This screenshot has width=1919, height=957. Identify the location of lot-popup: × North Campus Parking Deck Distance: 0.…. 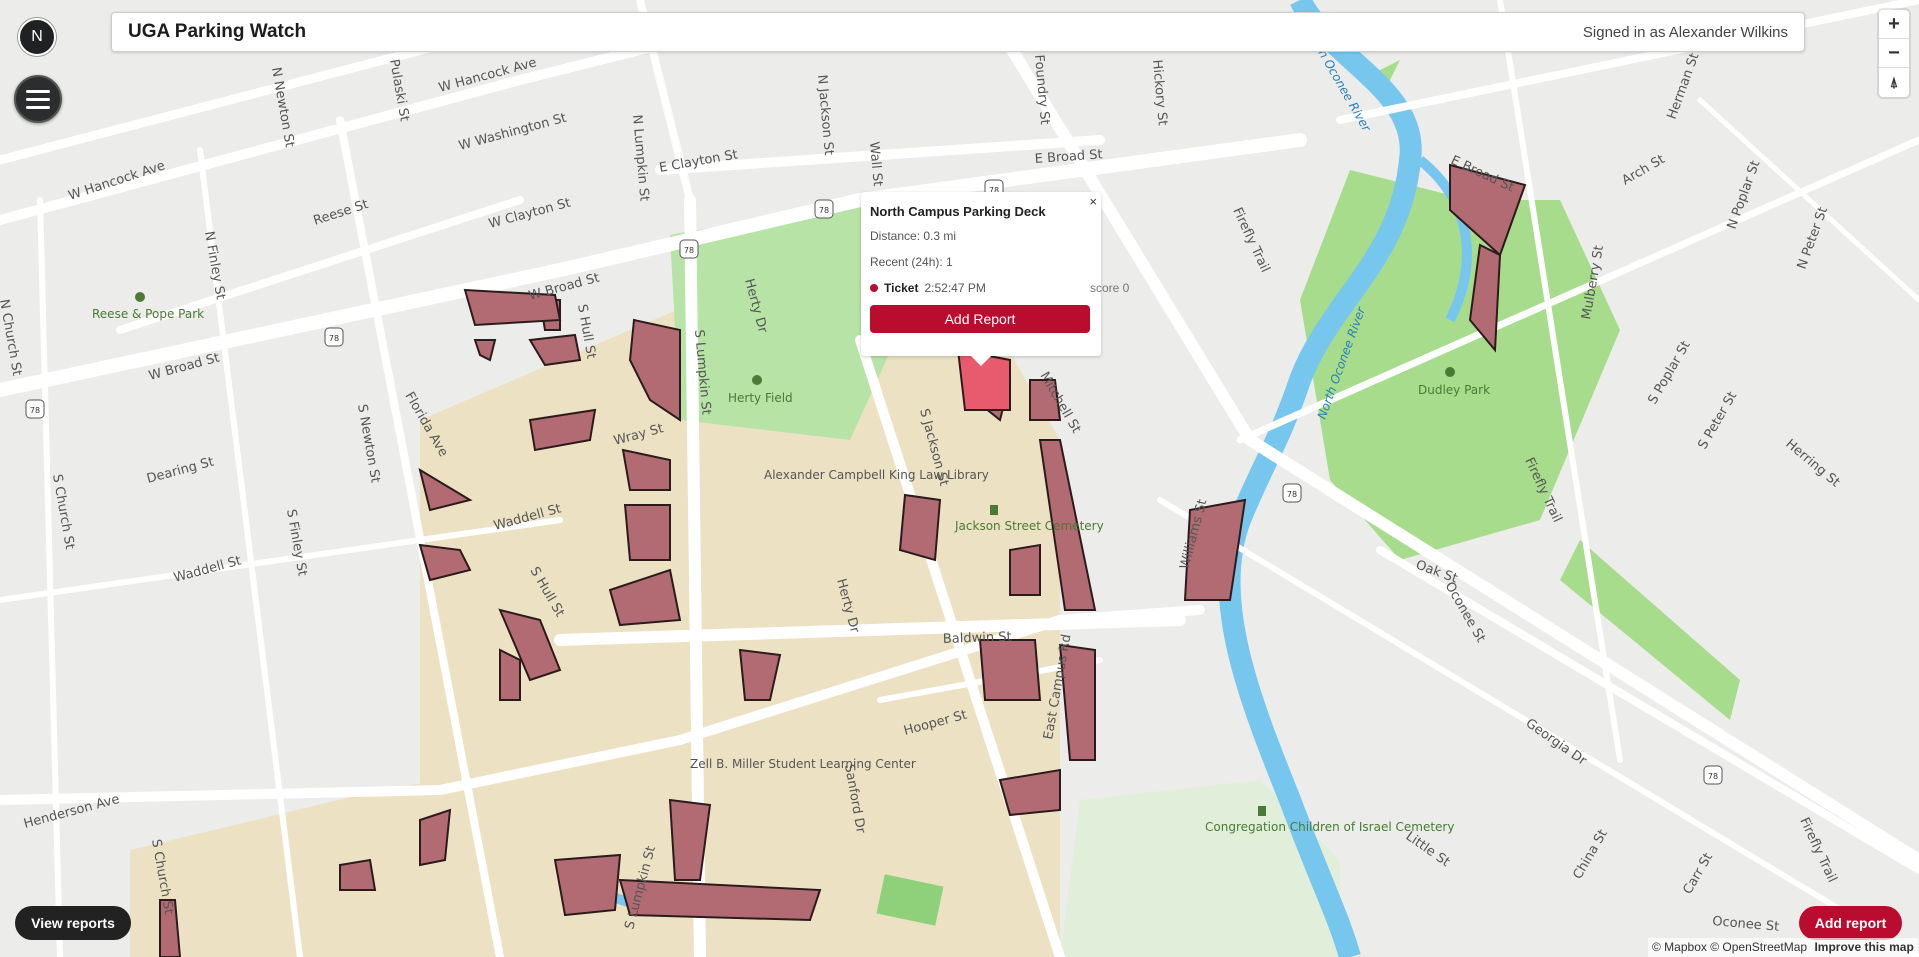
(995, 279).